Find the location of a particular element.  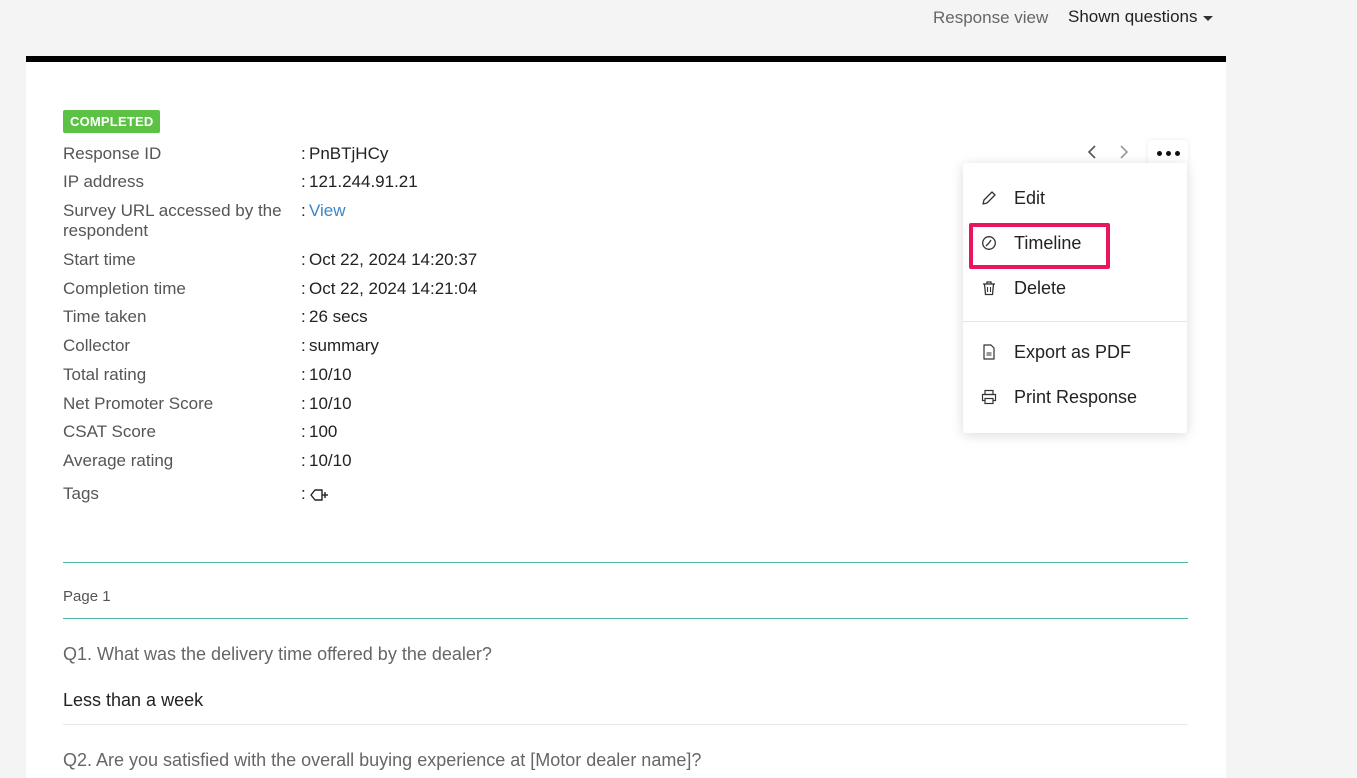

menu-item-label: Export as PDF is located at coordinates (1073, 351).